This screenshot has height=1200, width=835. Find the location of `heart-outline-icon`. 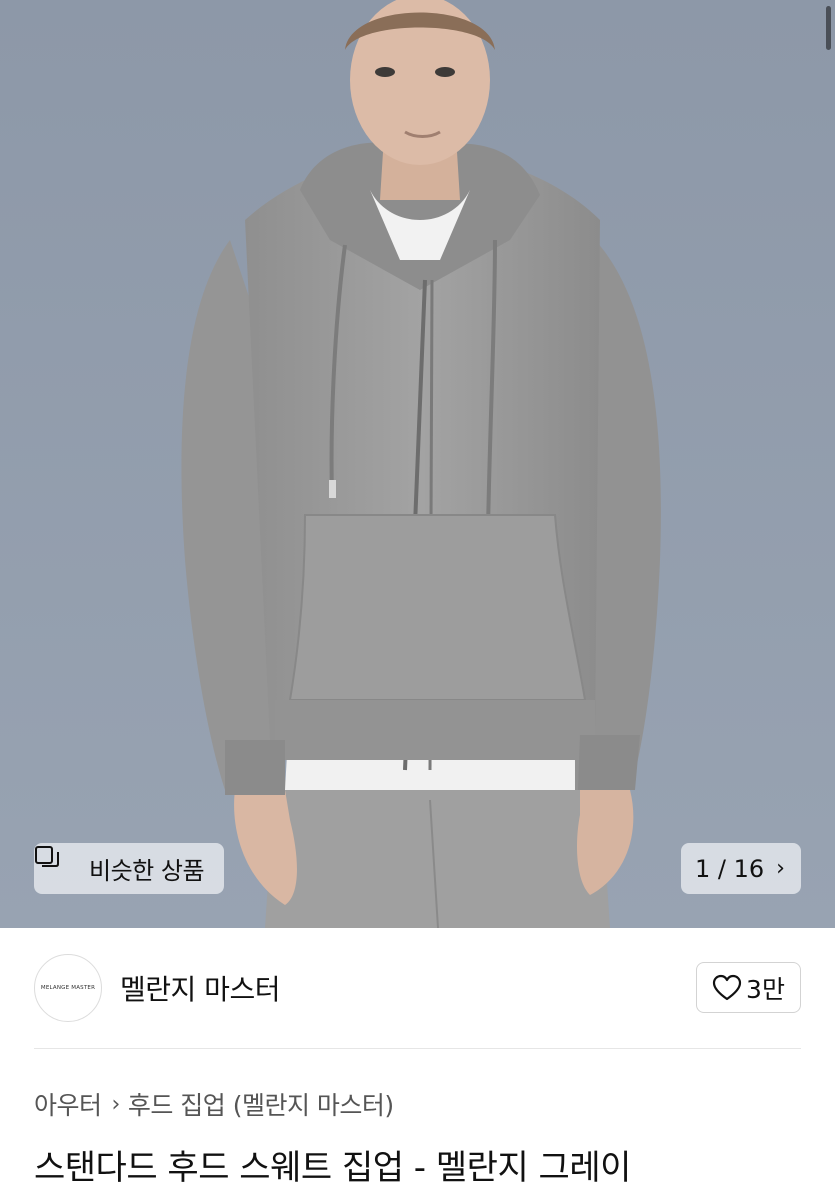

heart-outline-icon is located at coordinates (727, 988).